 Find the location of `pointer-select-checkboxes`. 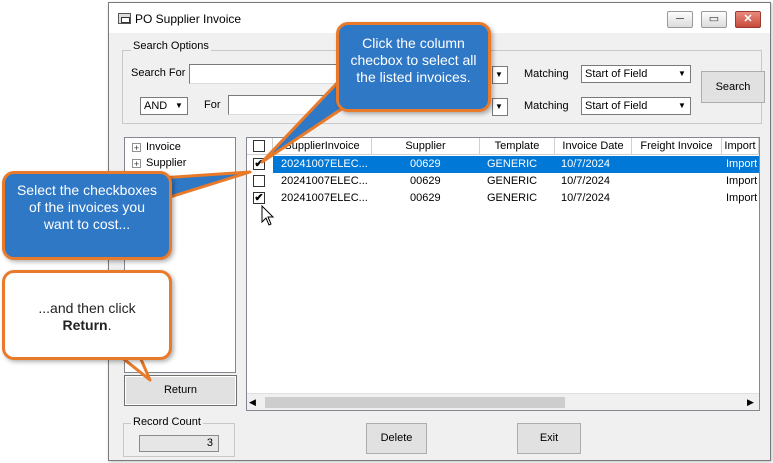

pointer-select-checkboxes is located at coordinates (205, 184).